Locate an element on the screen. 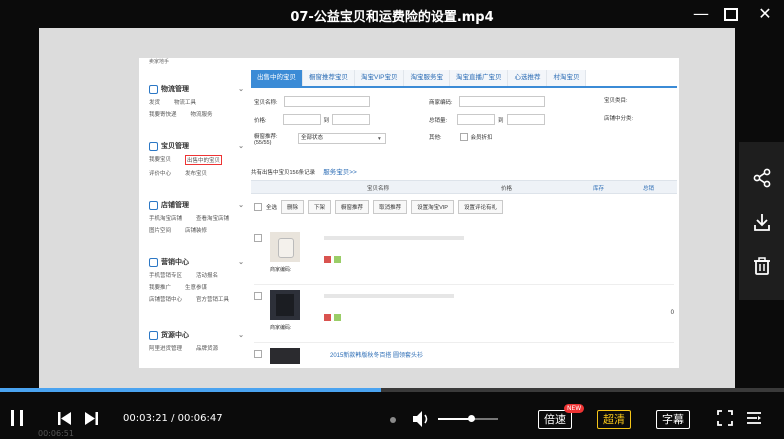 Image resolution: width=784 pixels, height=439 pixels. previous-button is located at coordinates (64, 420).